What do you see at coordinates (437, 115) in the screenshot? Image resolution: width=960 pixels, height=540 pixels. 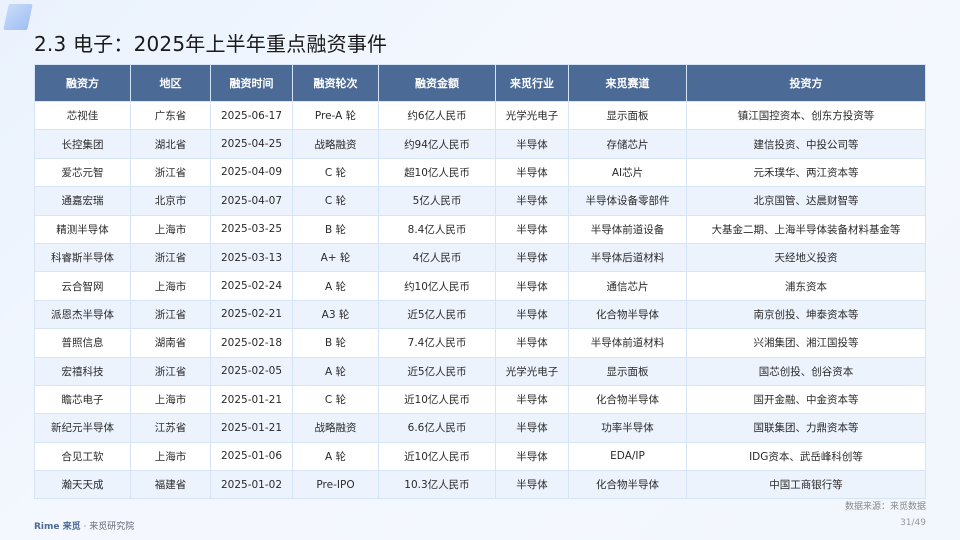 I see `table-cell: 约6亿人民币` at bounding box center [437, 115].